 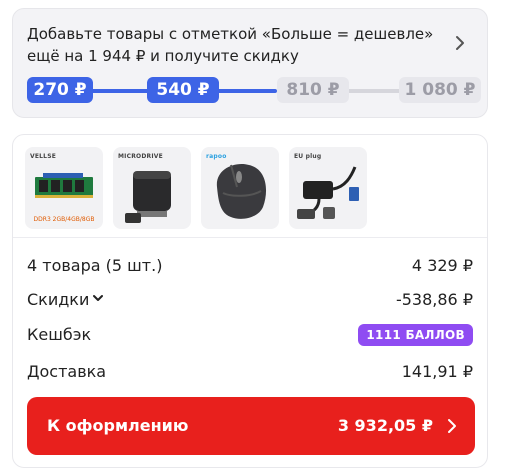 What do you see at coordinates (148, 197) in the screenshot?
I see `usb-flash-drive-icon` at bounding box center [148, 197].